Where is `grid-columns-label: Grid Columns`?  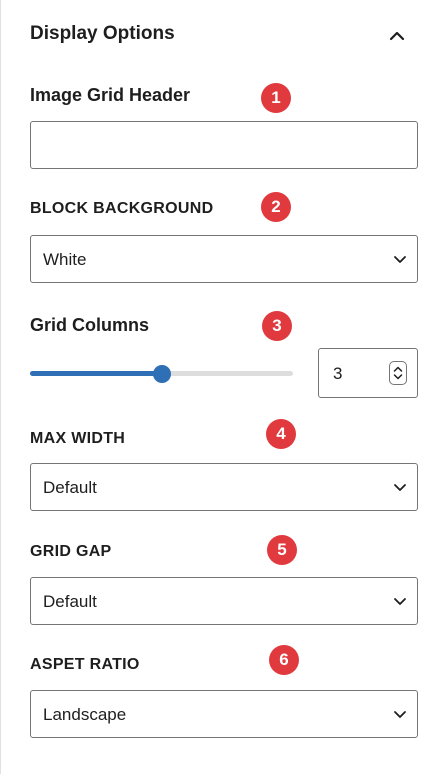 grid-columns-label: Grid Columns is located at coordinates (90, 325).